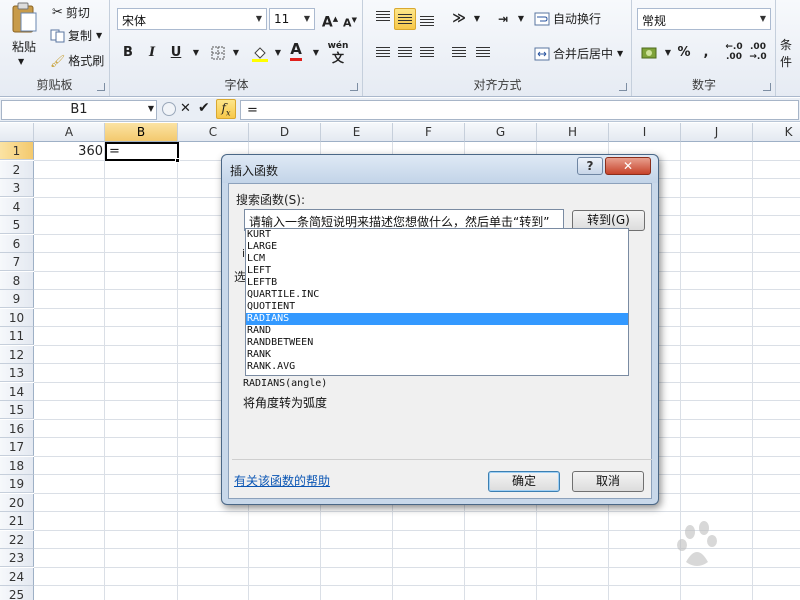  What do you see at coordinates (71, 12) in the screenshot?
I see `cut-button: ✂ 剪切` at bounding box center [71, 12].